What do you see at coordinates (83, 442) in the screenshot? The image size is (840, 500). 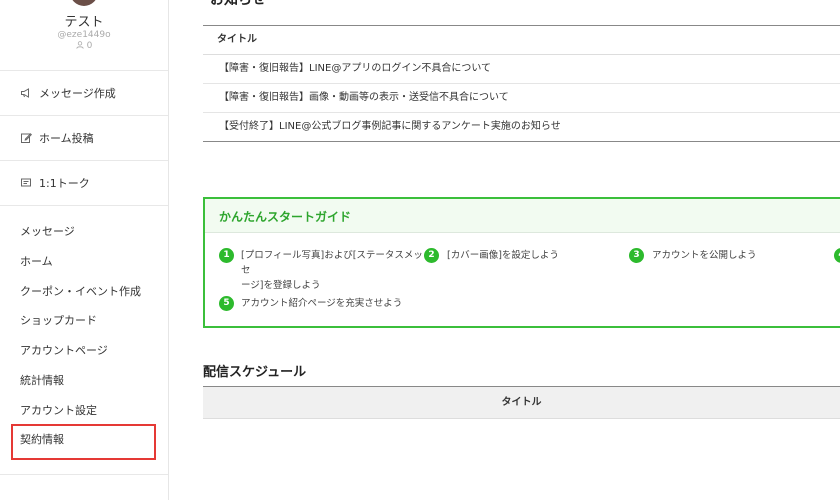 I see `highlight-box` at bounding box center [83, 442].